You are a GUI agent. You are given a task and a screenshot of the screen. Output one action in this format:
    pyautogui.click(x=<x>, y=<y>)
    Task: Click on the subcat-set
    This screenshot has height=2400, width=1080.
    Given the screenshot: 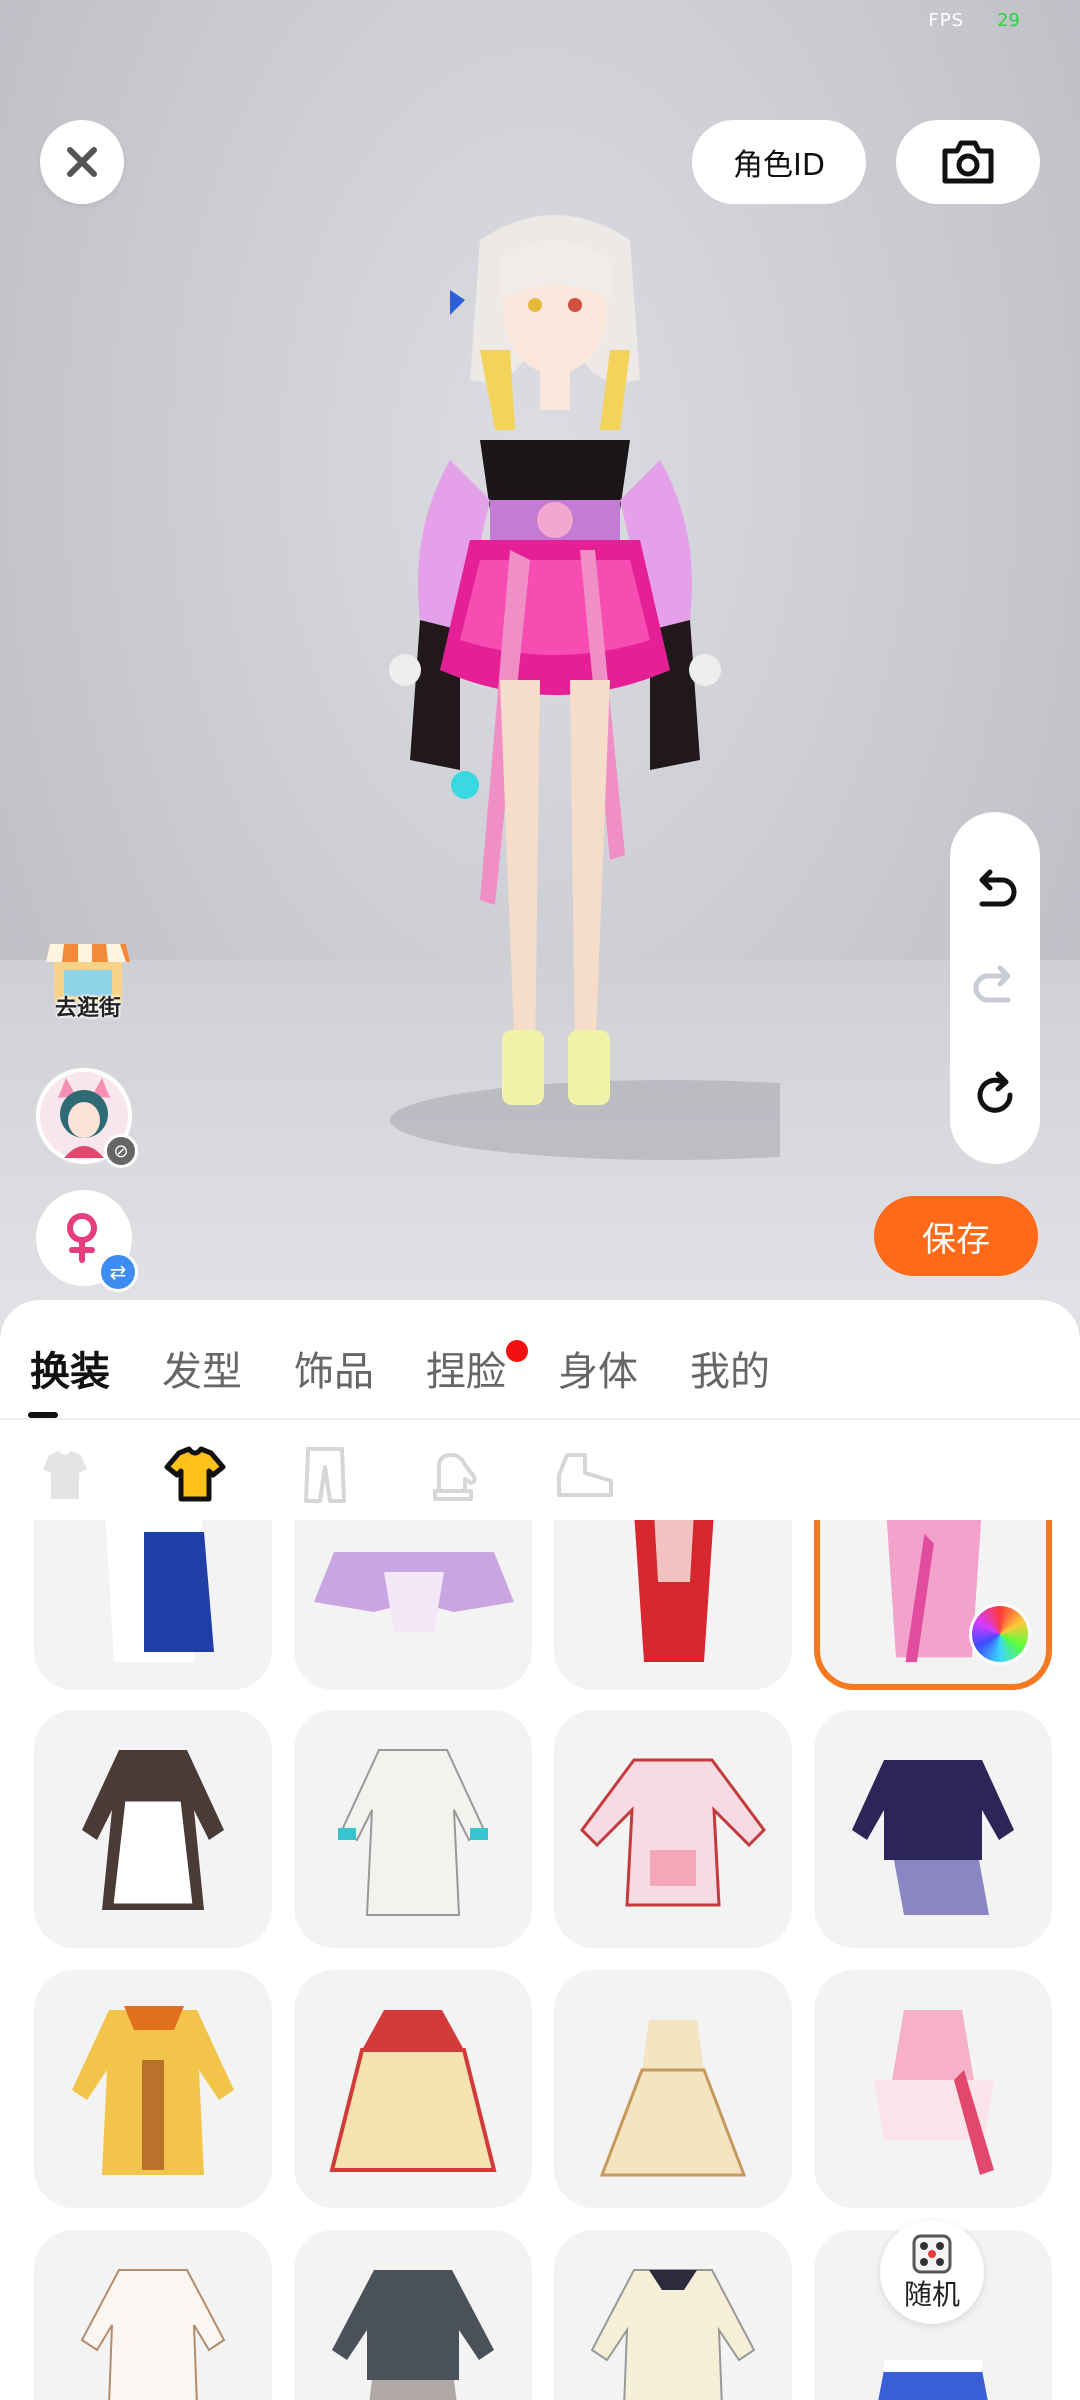 What is the action you would take?
    pyautogui.click(x=65, y=1475)
    